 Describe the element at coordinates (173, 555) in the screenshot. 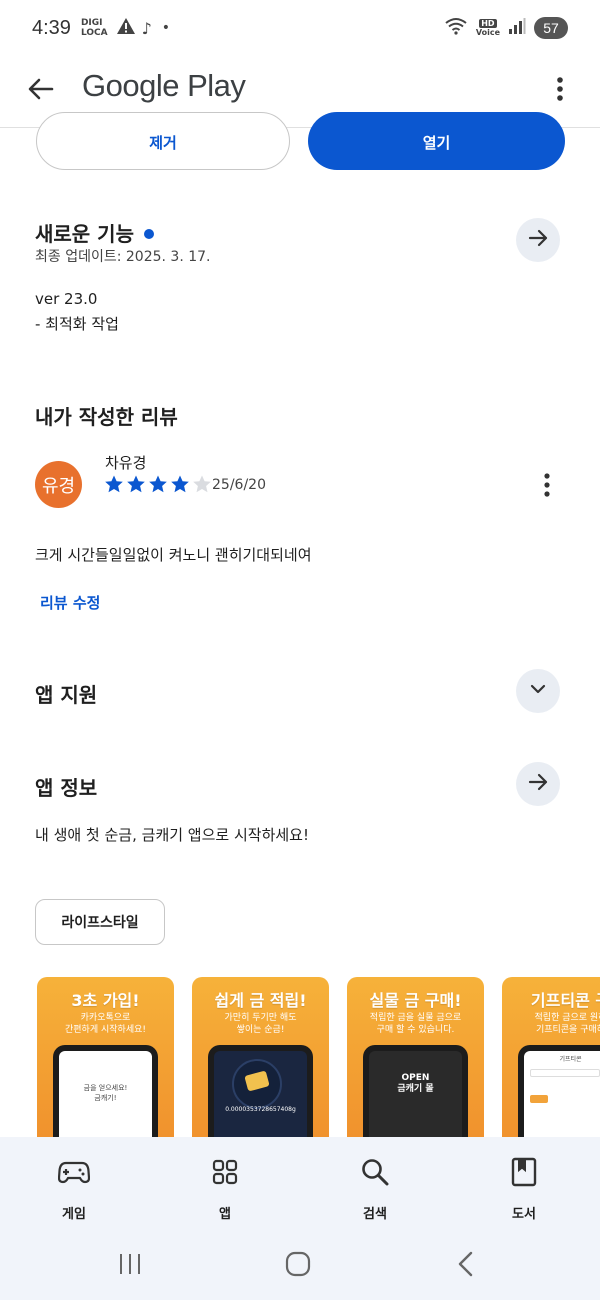

I see `review-text: 크게 시간들일일없이 켜노니 괜히기대되네여` at that location.